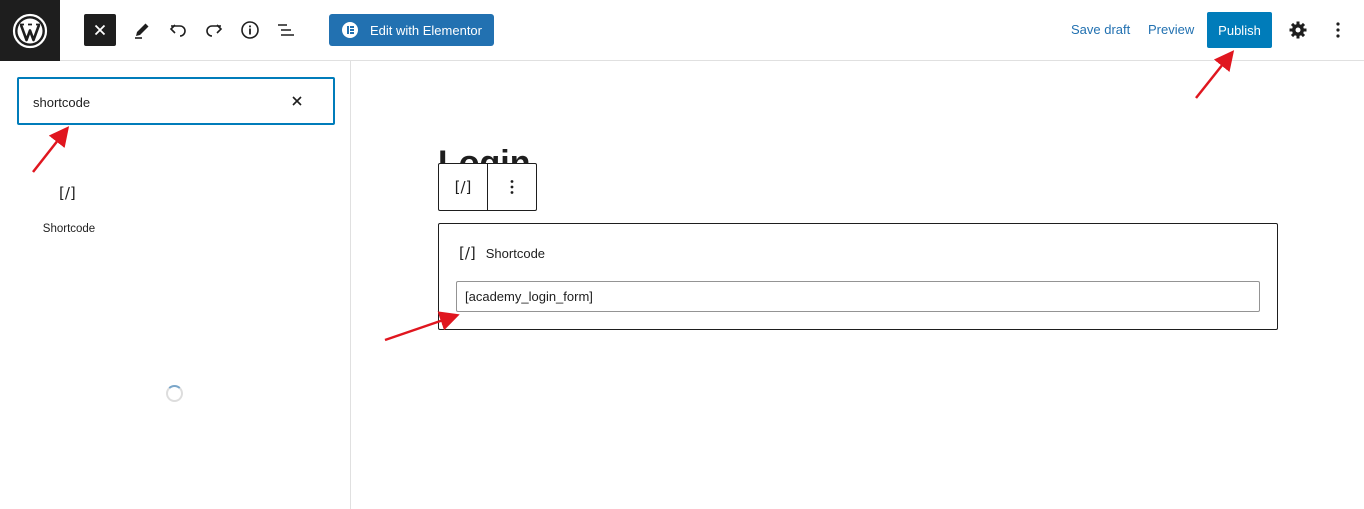 This screenshot has height=509, width=1364. I want to click on shortcode-block-item: [/] Shortcode, so click(70, 206).